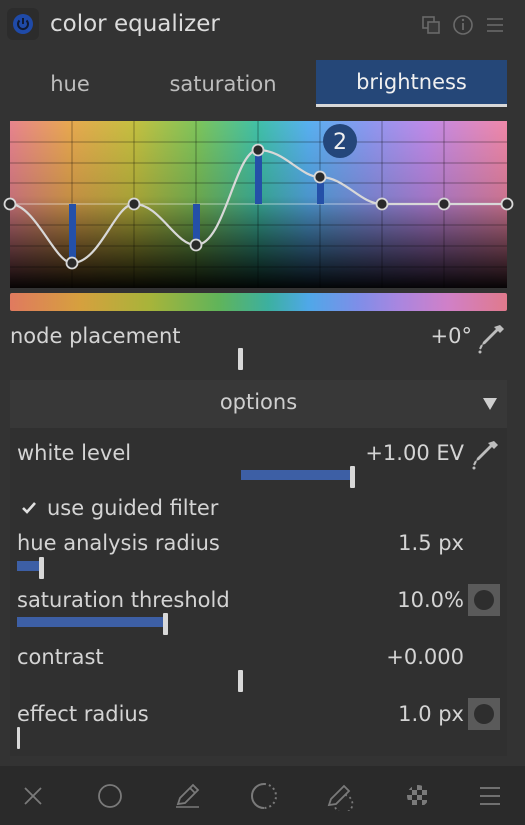  I want to click on dotted-circle-icon, so click(264, 796).